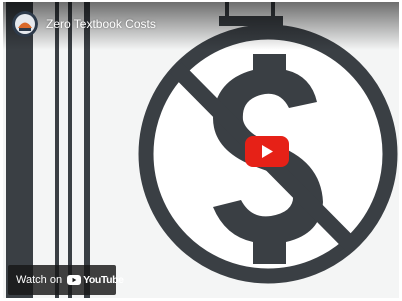 This screenshot has height=301, width=402. I want to click on youtube-wordmark: YouTube, so click(103, 280).